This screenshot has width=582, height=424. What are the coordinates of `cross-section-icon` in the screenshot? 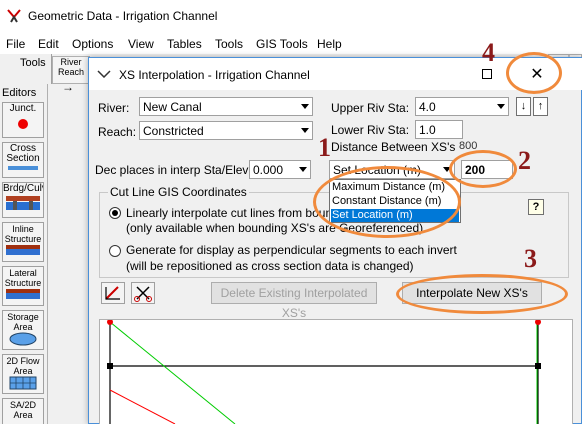 It's located at (23, 168).